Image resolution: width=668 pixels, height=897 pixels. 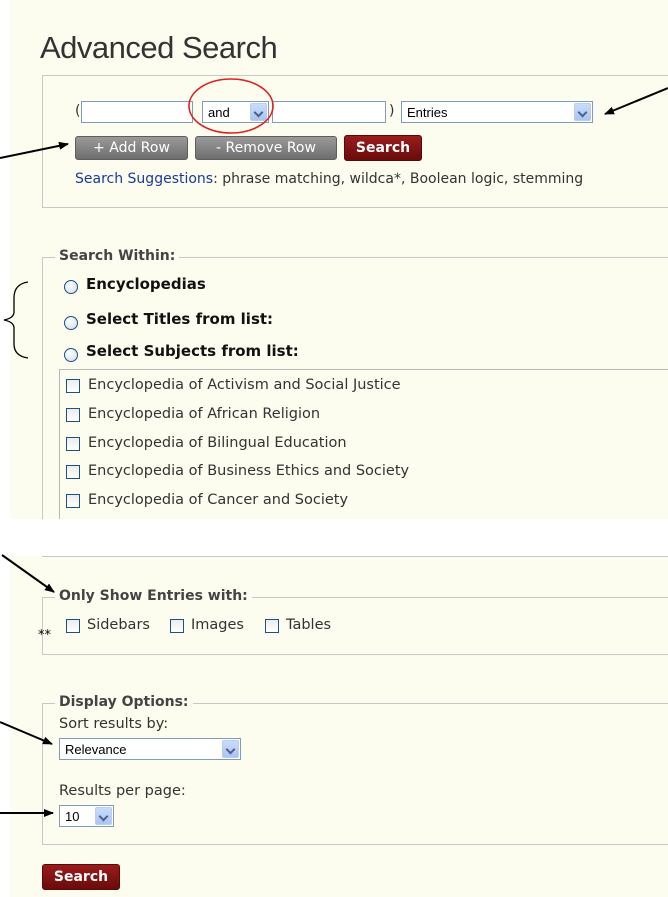 I want to click on operator-value: and, so click(x=219, y=112).